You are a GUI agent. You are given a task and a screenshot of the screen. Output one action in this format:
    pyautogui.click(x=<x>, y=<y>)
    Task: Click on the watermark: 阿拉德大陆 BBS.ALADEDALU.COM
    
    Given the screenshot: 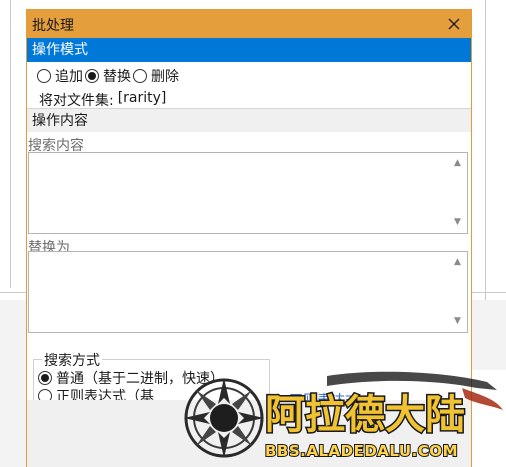 What is the action you would take?
    pyautogui.click(x=341, y=417)
    